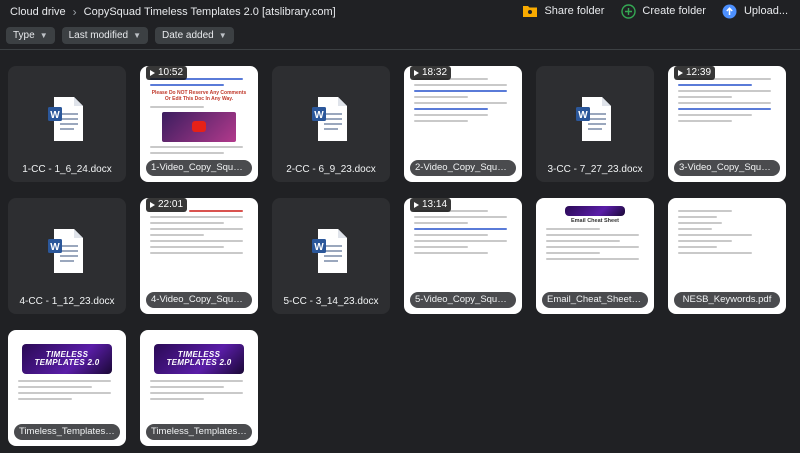  I want to click on file-card: 1-CC - 1_6_24.docx, so click(67, 124).